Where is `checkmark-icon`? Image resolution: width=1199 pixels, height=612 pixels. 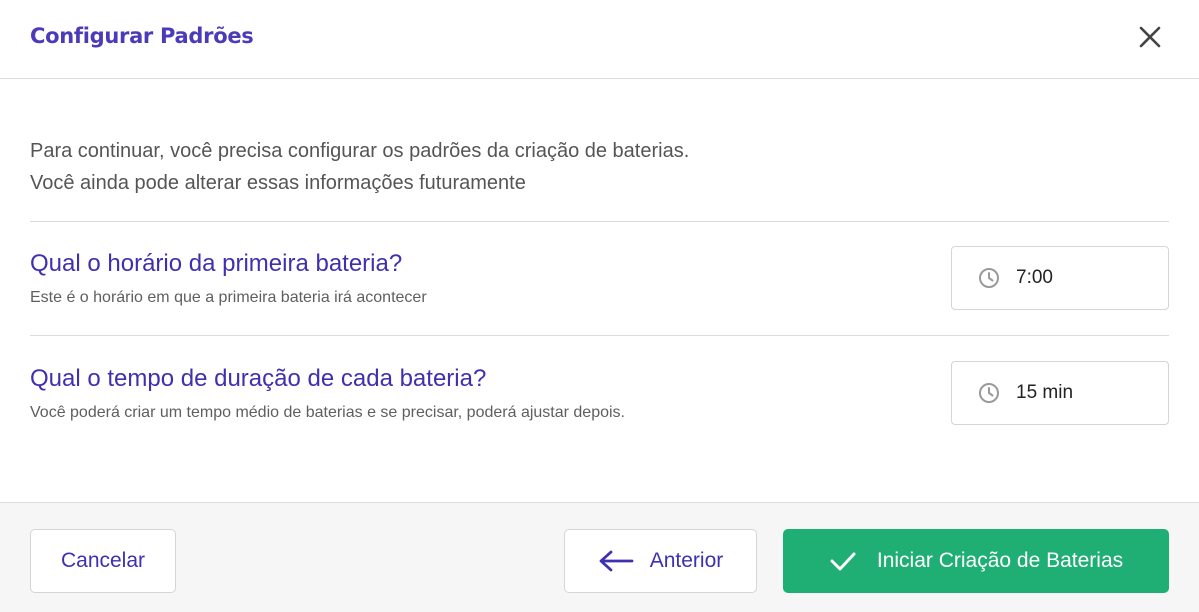
checkmark-icon is located at coordinates (843, 561).